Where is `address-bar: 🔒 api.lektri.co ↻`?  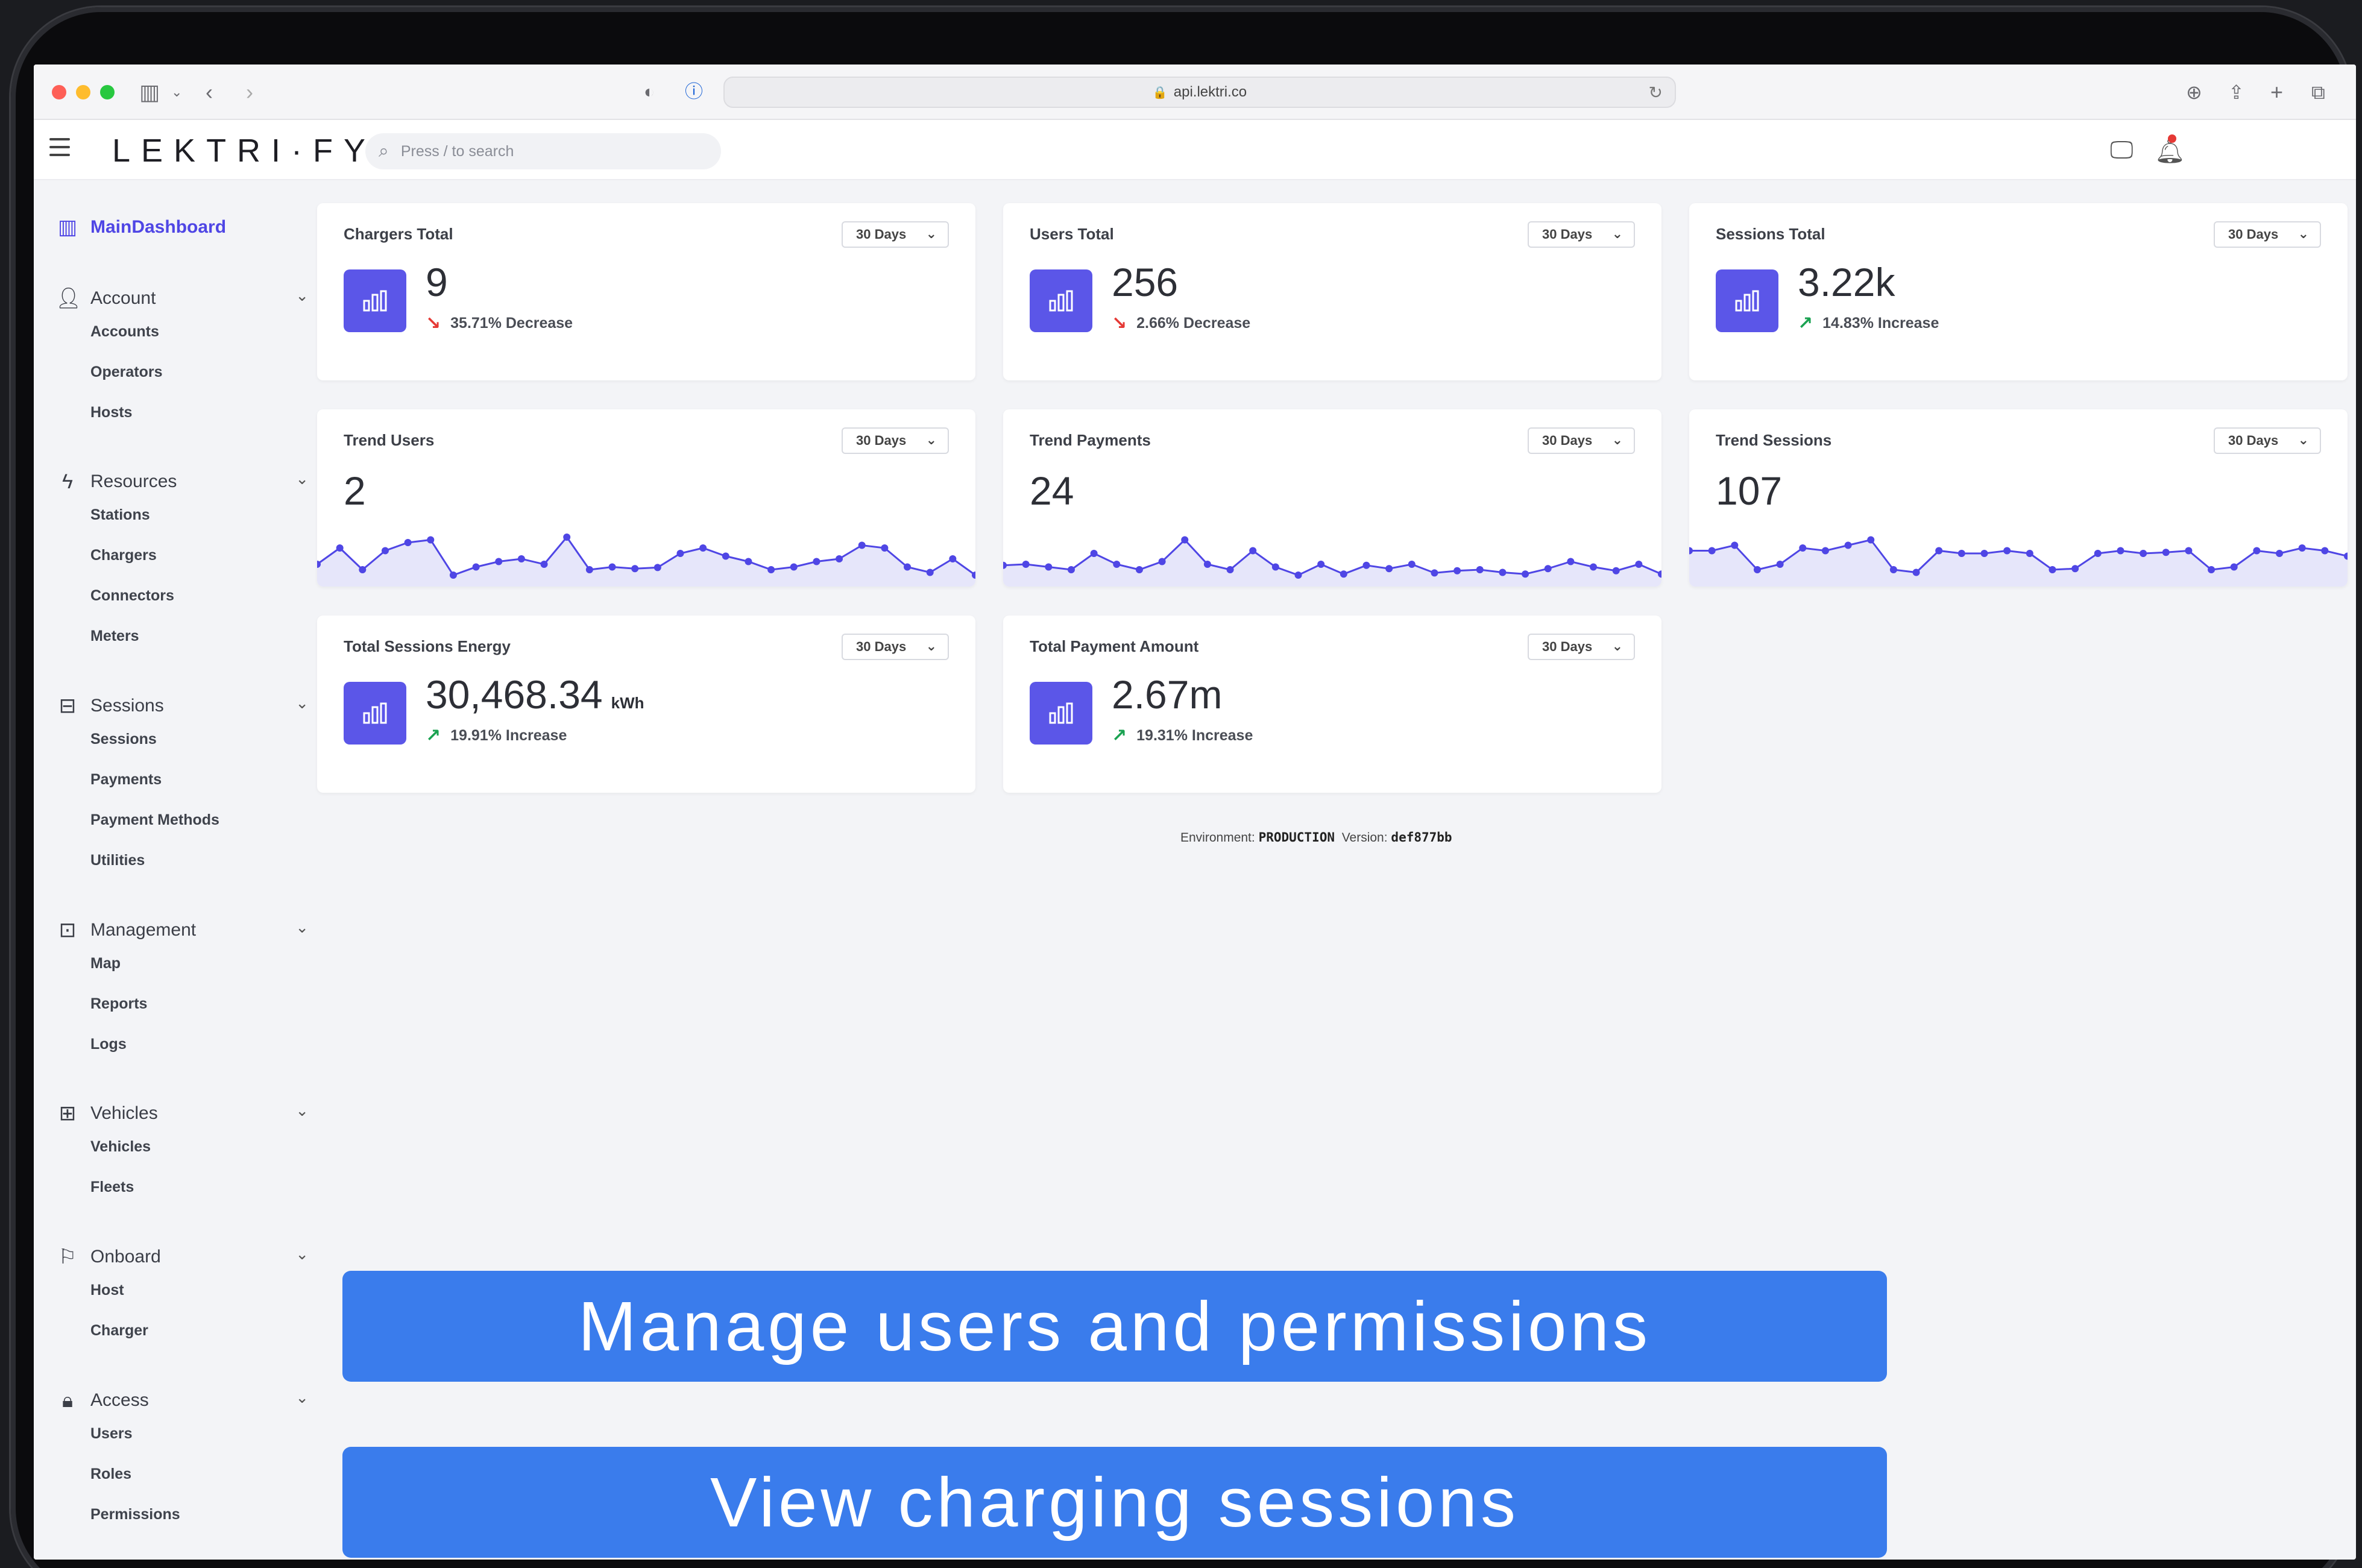
address-bar: 🔒 api.lektri.co ↻ is located at coordinates (1200, 93).